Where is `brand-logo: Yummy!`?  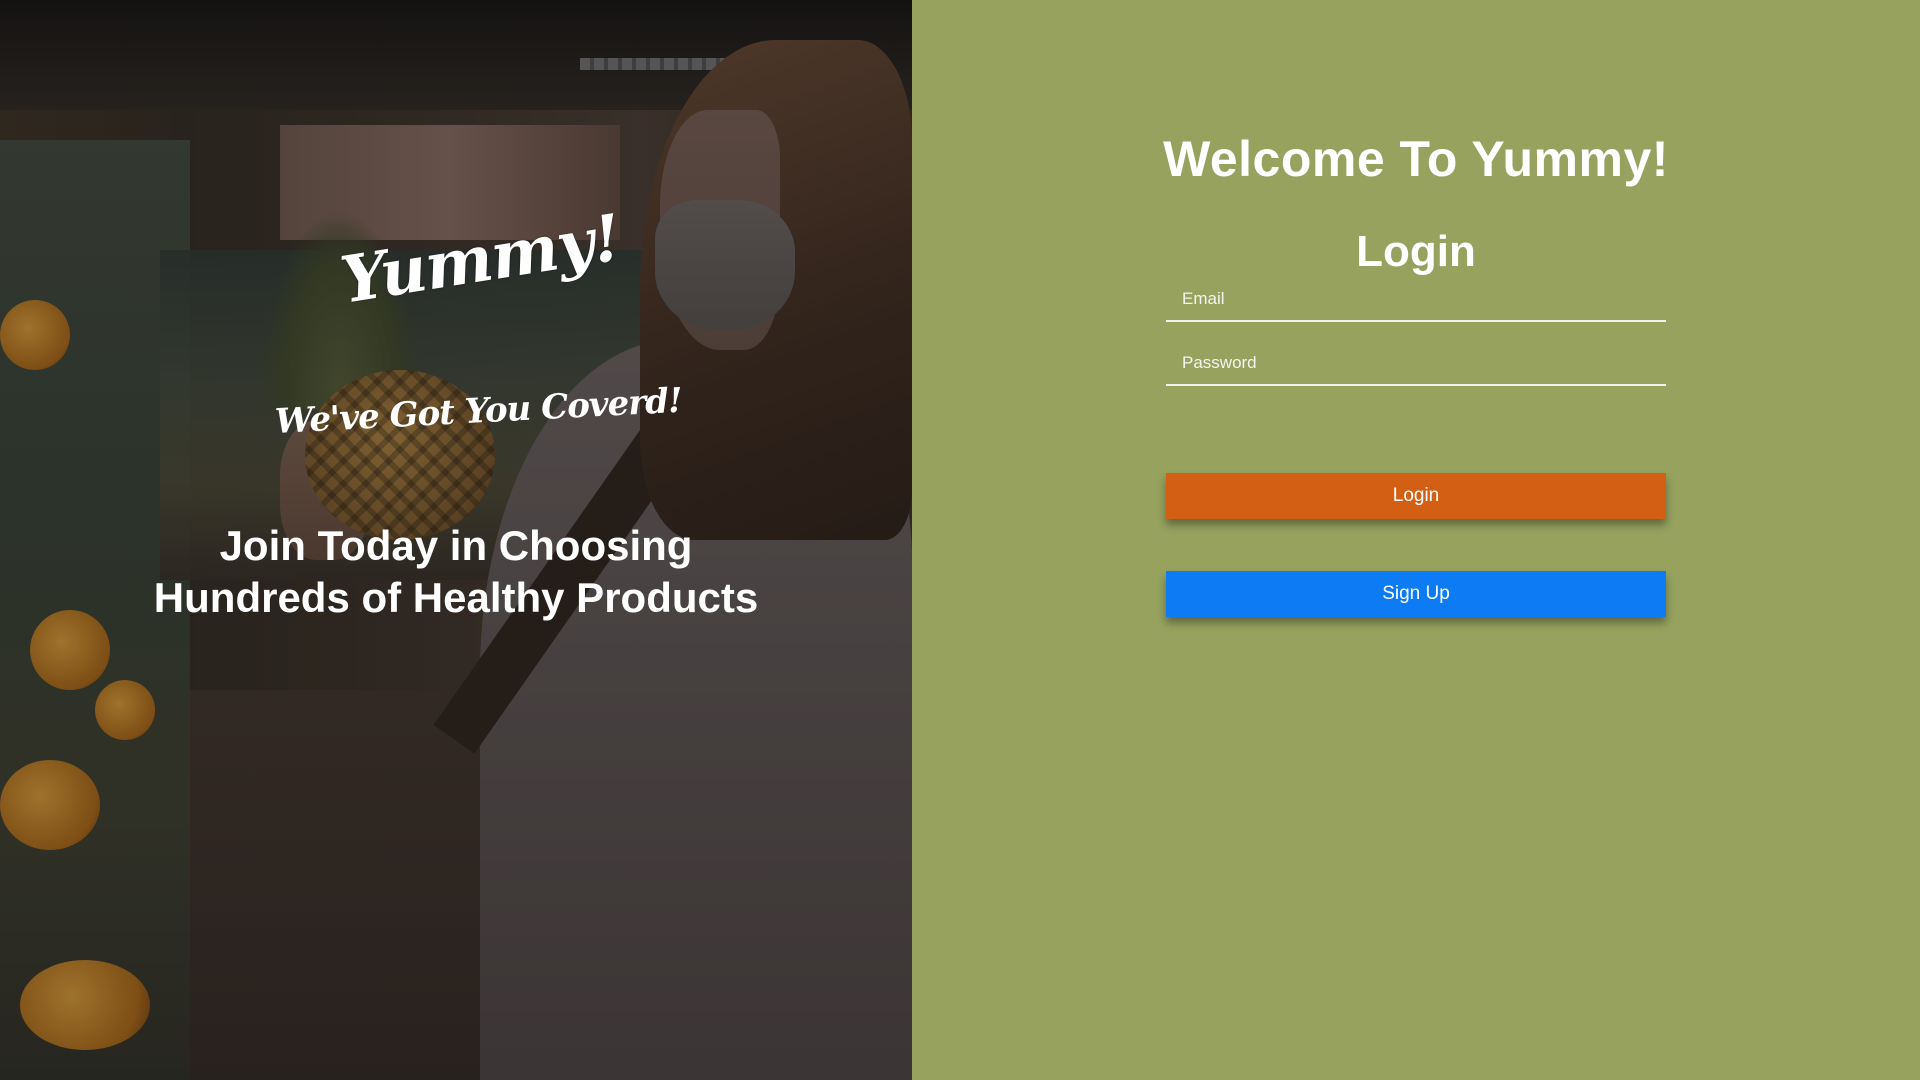
brand-logo: Yummy! is located at coordinates (480, 259).